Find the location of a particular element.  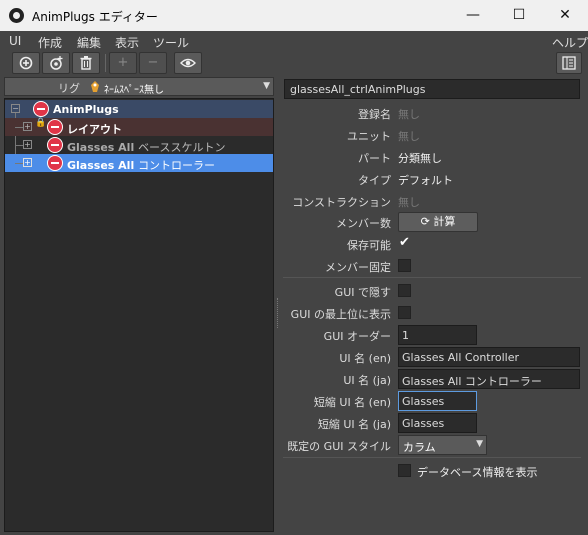

prop-label: 短縮 UI 名 (en) is located at coordinates (352, 402).